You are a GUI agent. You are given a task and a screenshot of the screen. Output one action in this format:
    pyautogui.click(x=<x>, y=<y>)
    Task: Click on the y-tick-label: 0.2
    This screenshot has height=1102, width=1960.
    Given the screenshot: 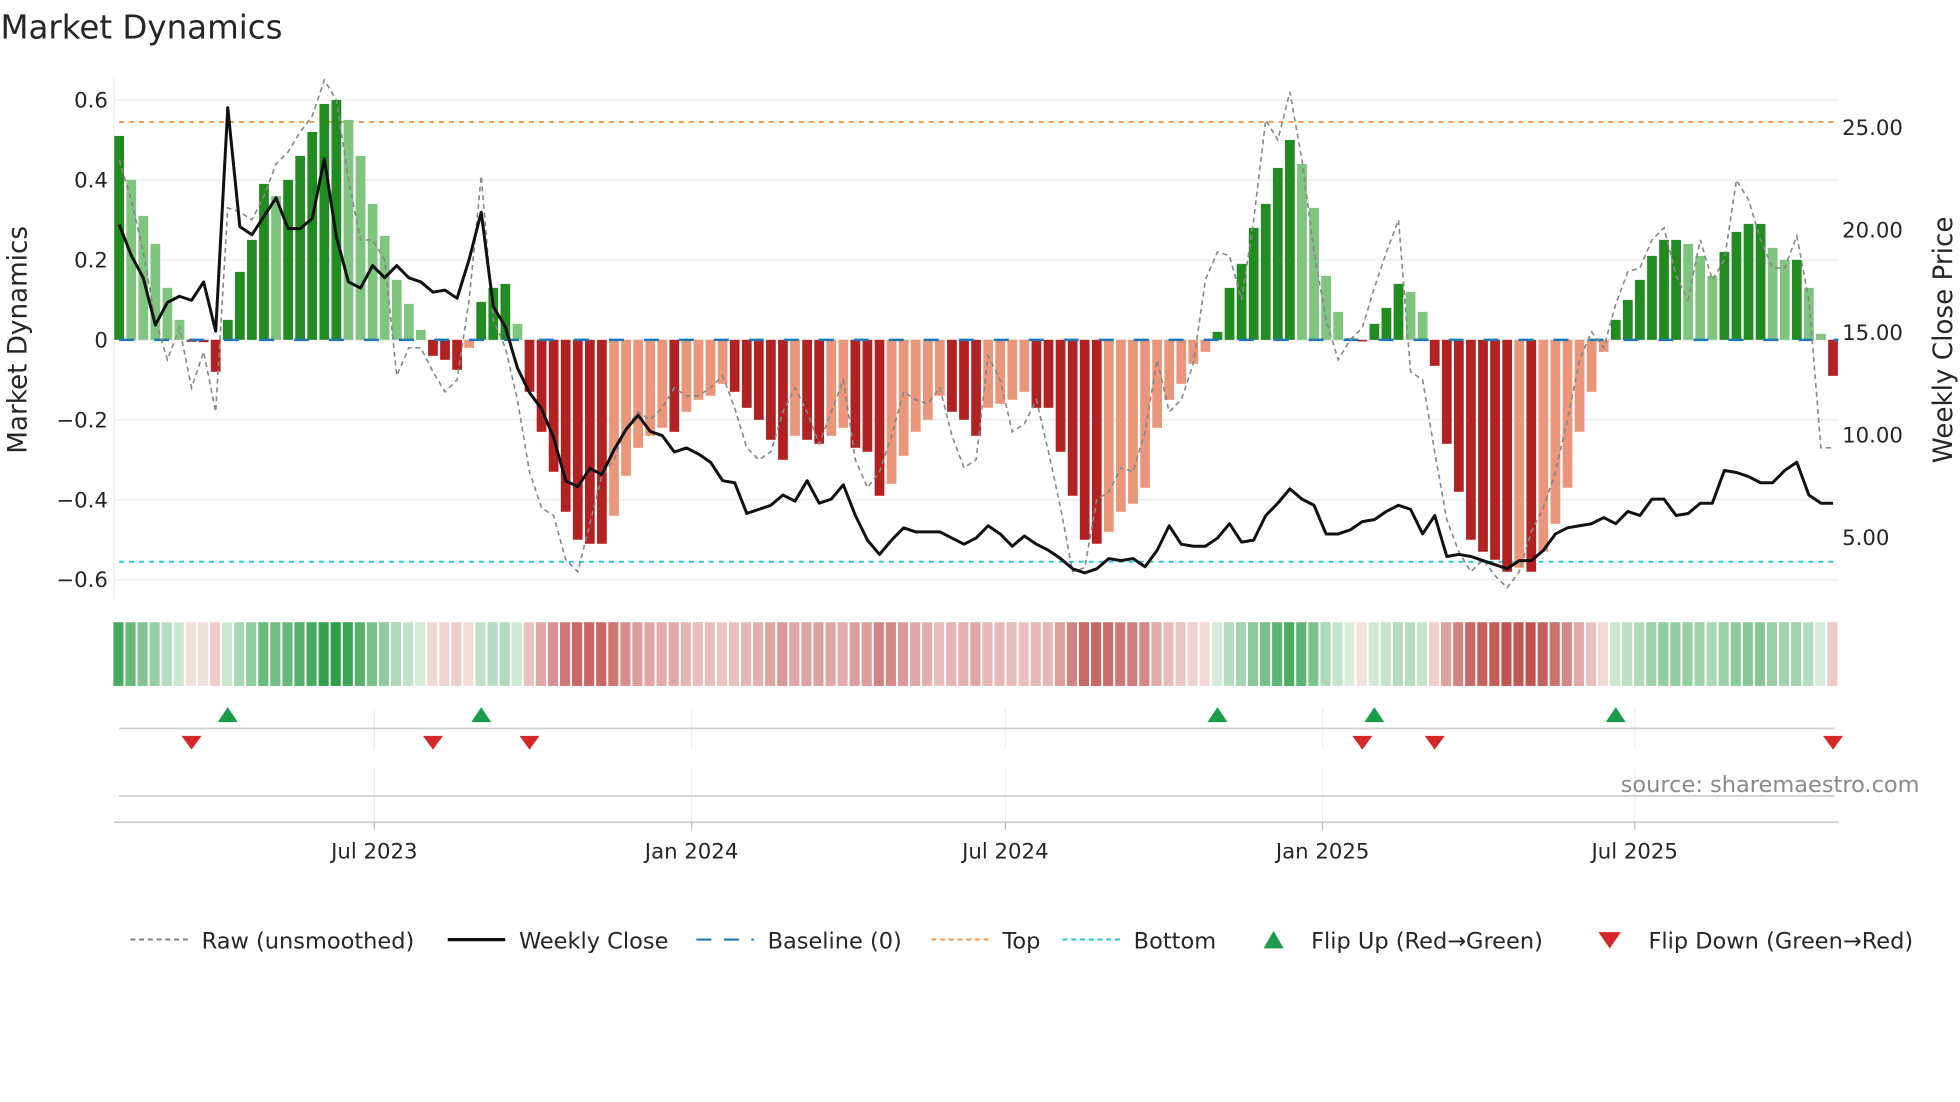 What is the action you would take?
    pyautogui.click(x=91, y=260)
    